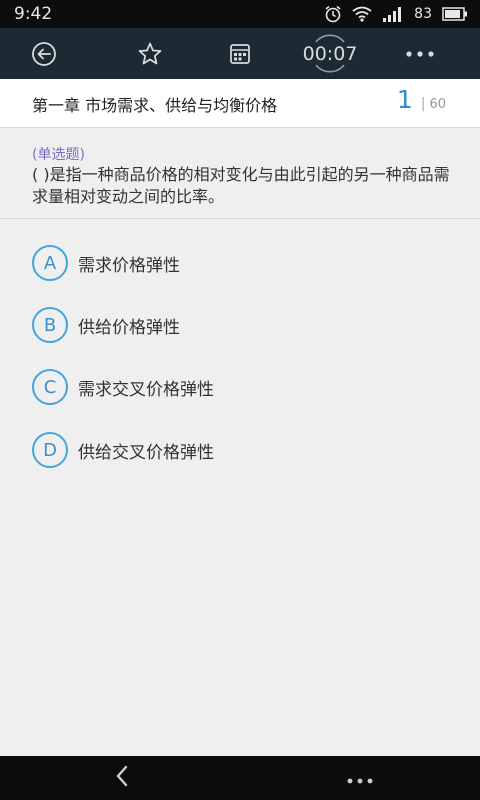 The image size is (480, 800). I want to click on status-bar: 9:42 83, so click(240, 14).